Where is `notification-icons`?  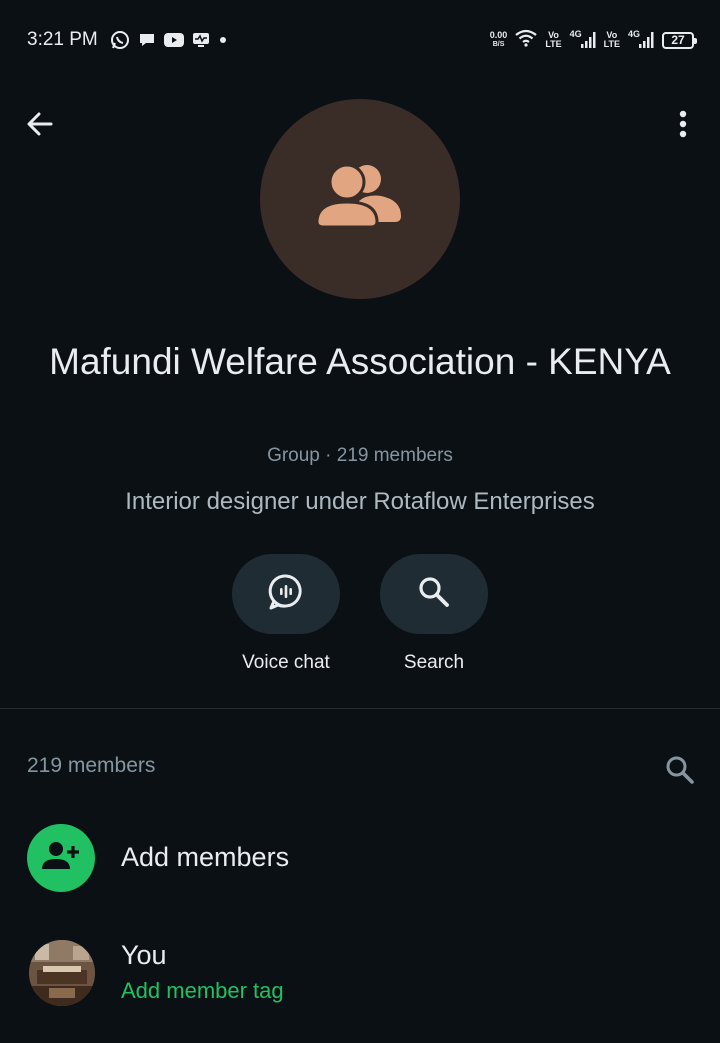 notification-icons is located at coordinates (169, 40).